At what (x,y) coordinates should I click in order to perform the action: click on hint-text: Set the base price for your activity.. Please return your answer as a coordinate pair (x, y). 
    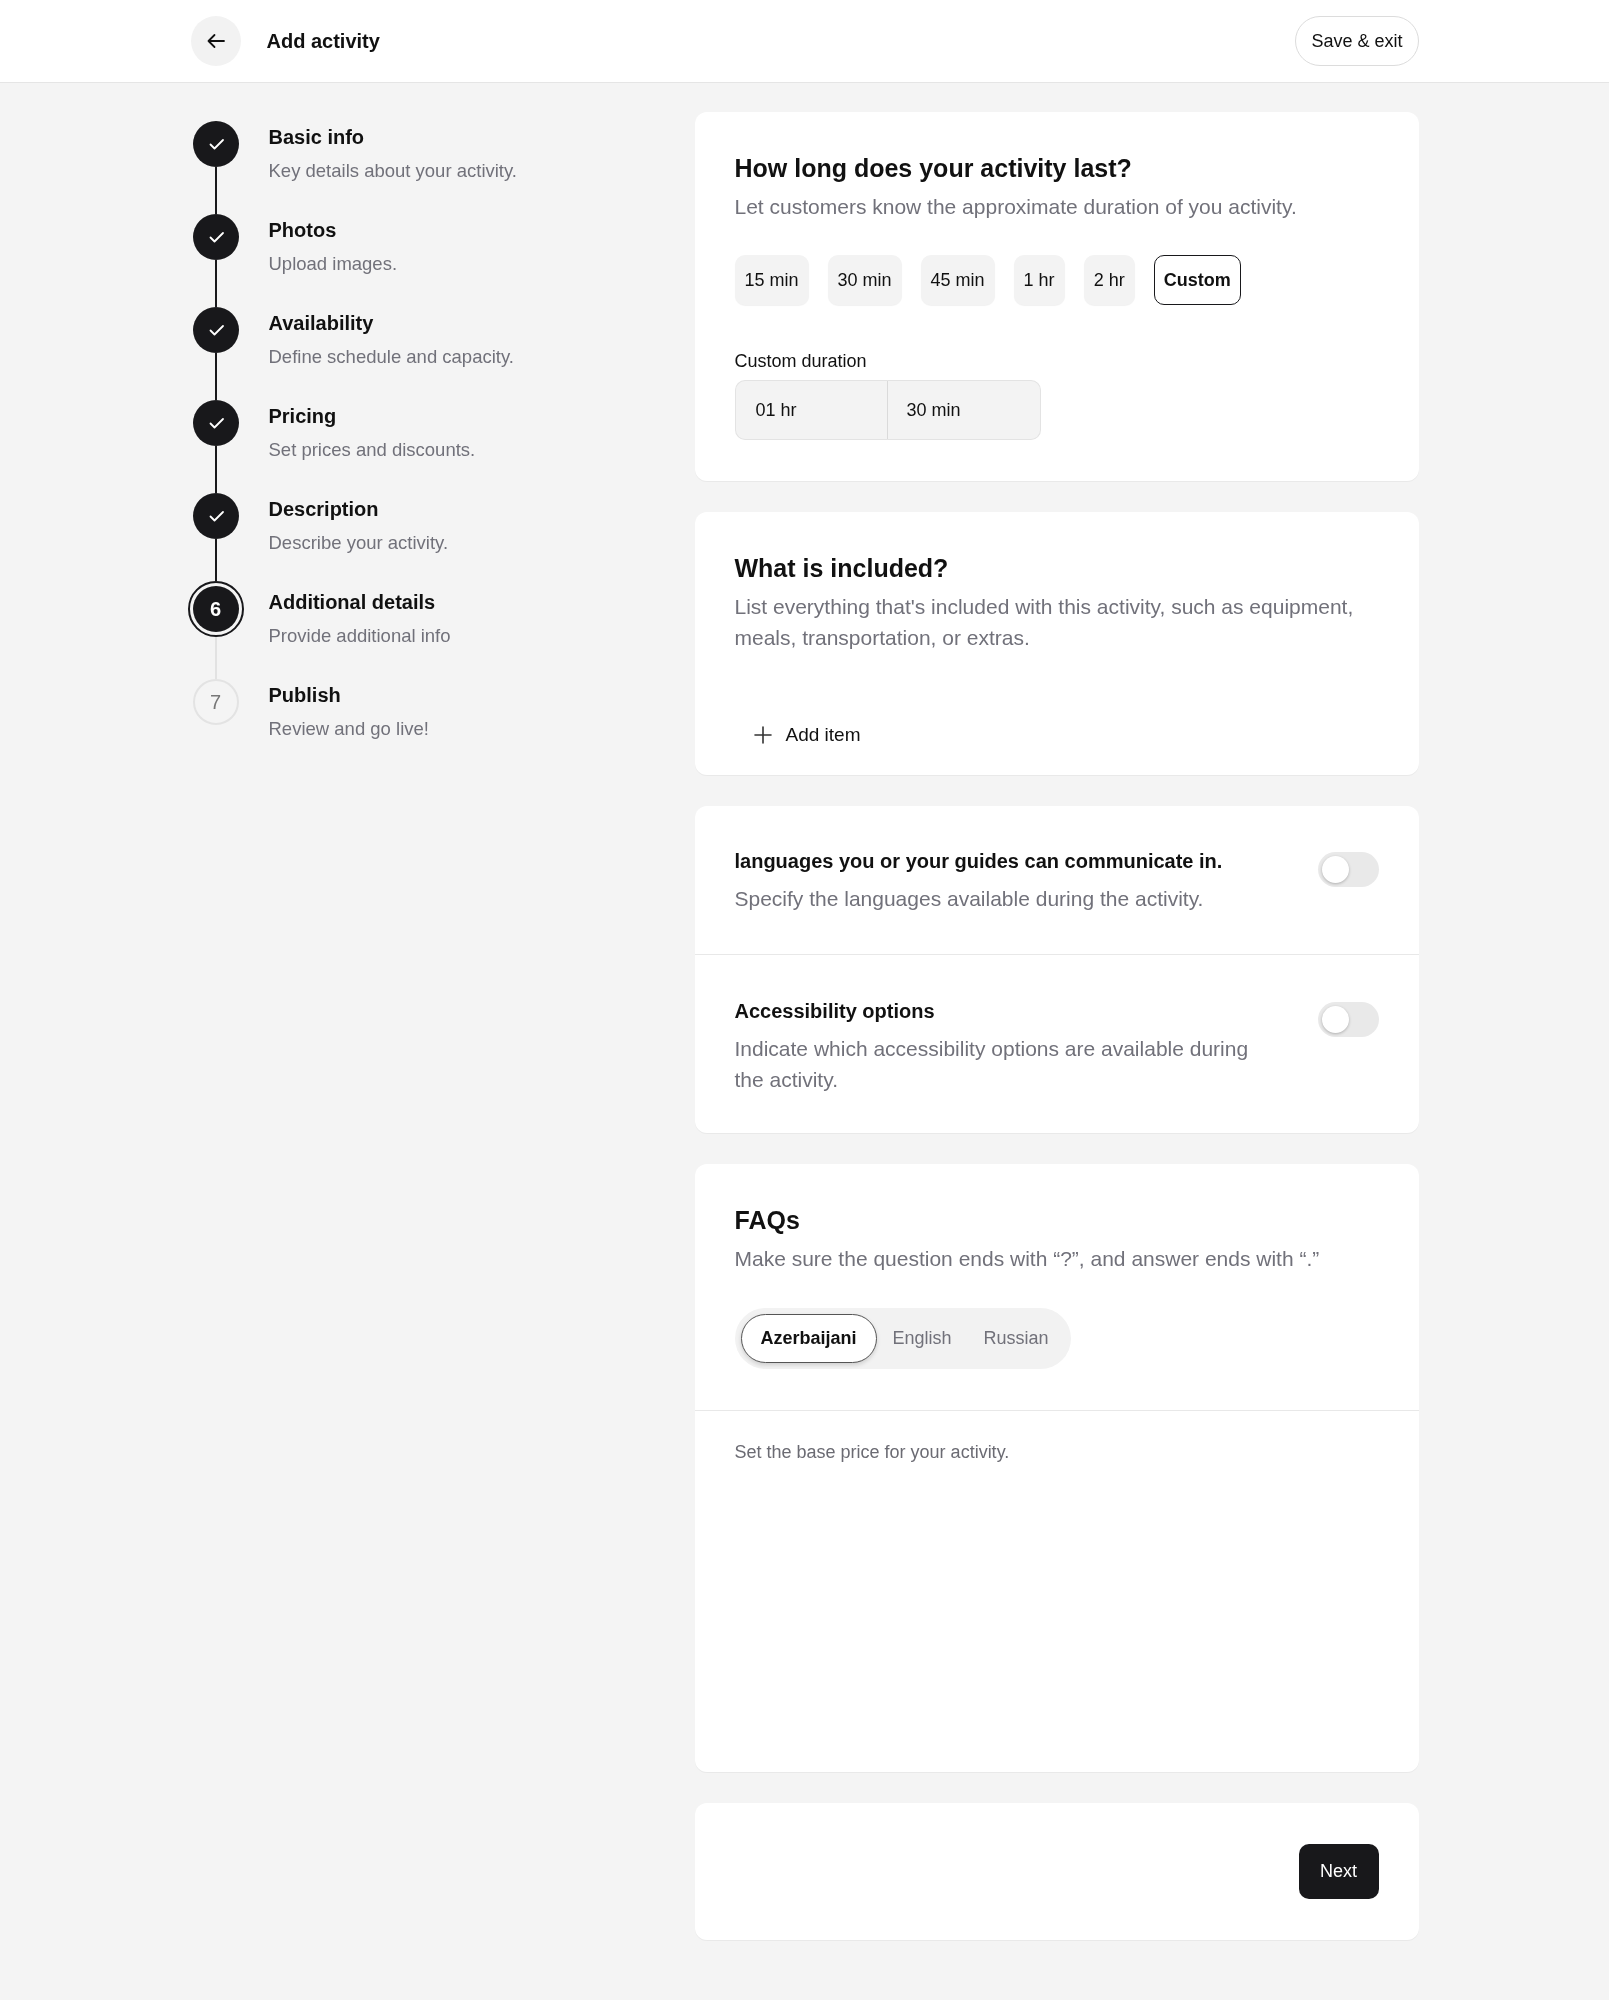
    Looking at the image, I should click on (872, 1452).